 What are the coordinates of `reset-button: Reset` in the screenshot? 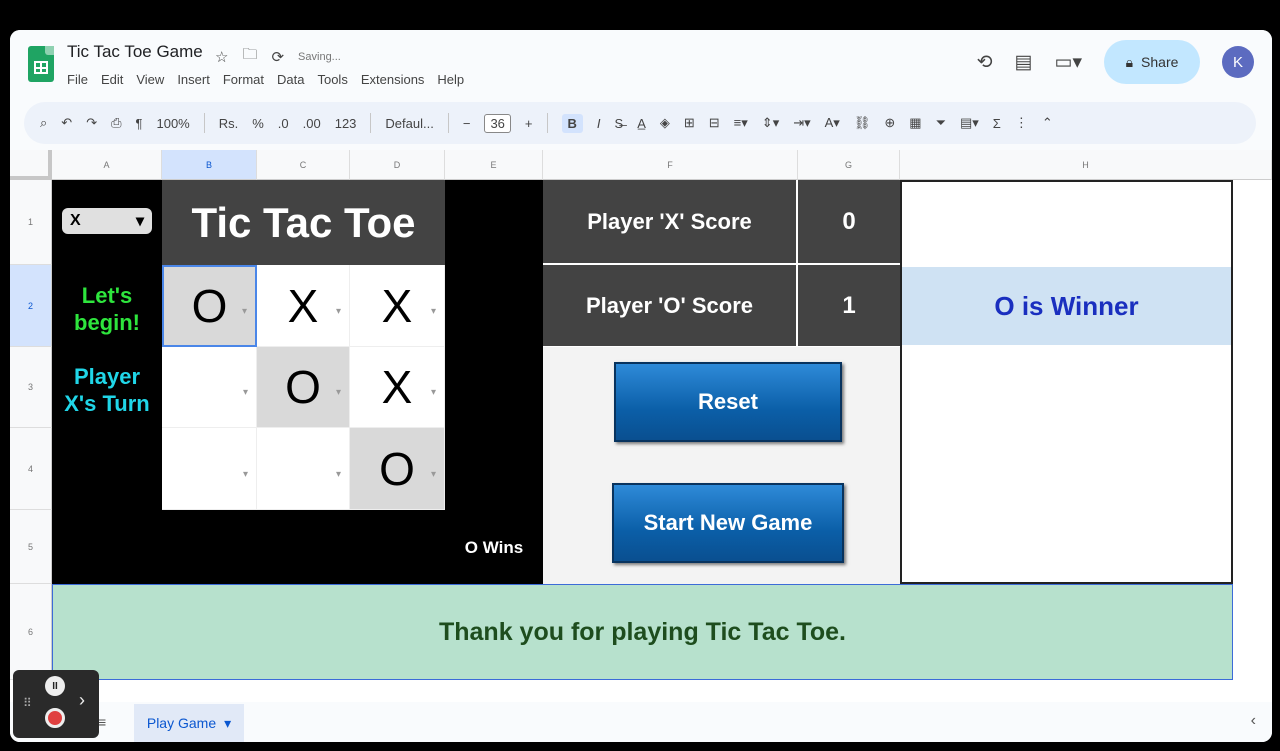 It's located at (728, 402).